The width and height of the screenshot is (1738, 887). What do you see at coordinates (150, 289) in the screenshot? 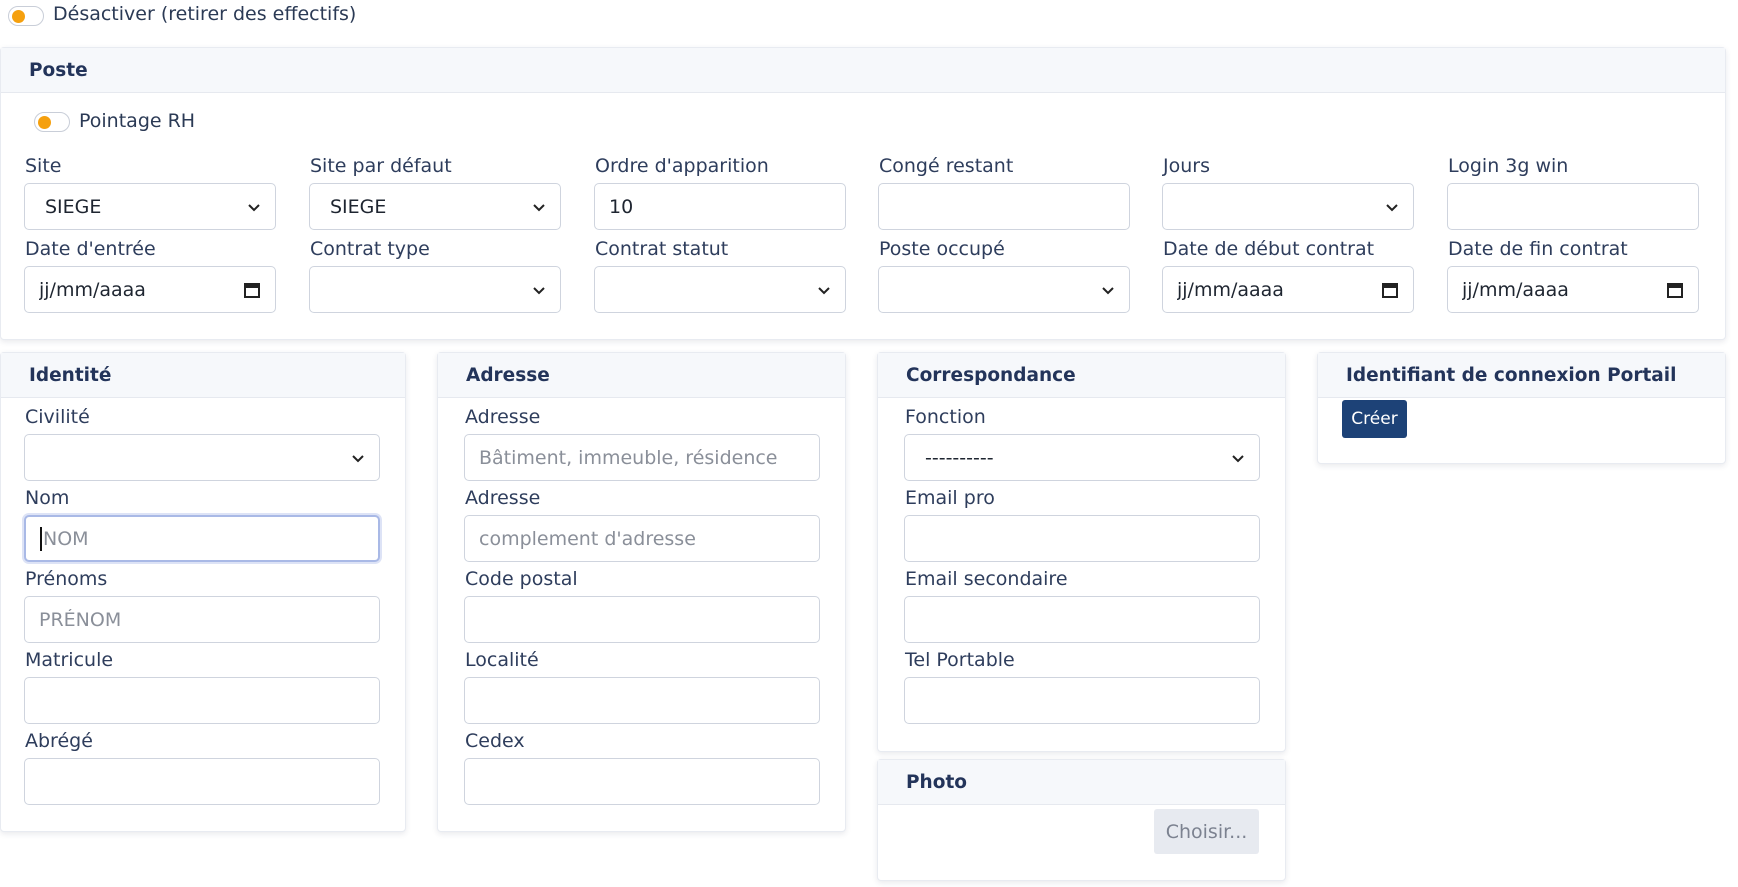
I see `date-entree-input: jj/mm/aaaa` at bounding box center [150, 289].